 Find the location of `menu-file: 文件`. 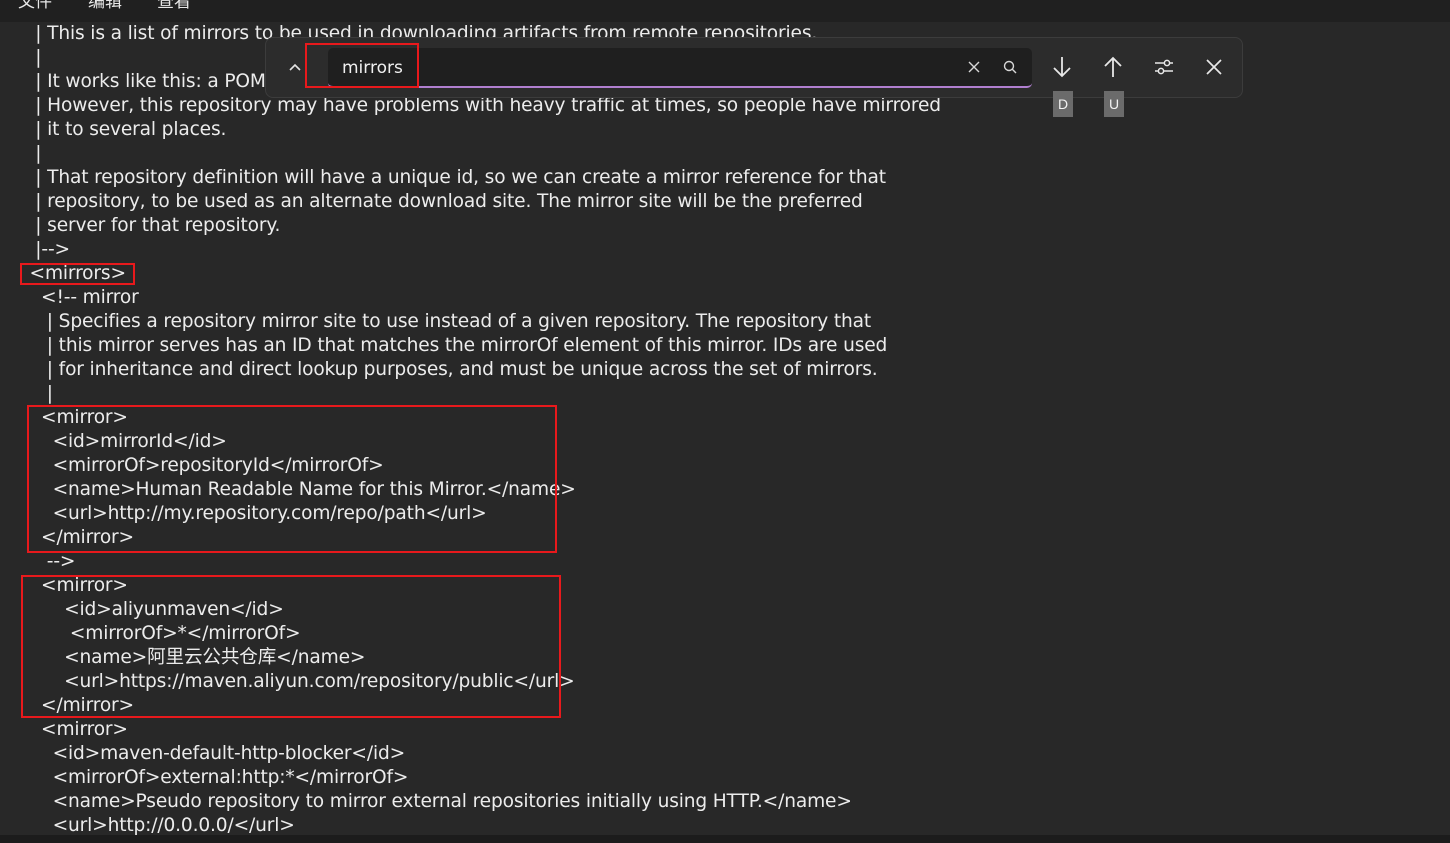

menu-file: 文件 is located at coordinates (35, 7).